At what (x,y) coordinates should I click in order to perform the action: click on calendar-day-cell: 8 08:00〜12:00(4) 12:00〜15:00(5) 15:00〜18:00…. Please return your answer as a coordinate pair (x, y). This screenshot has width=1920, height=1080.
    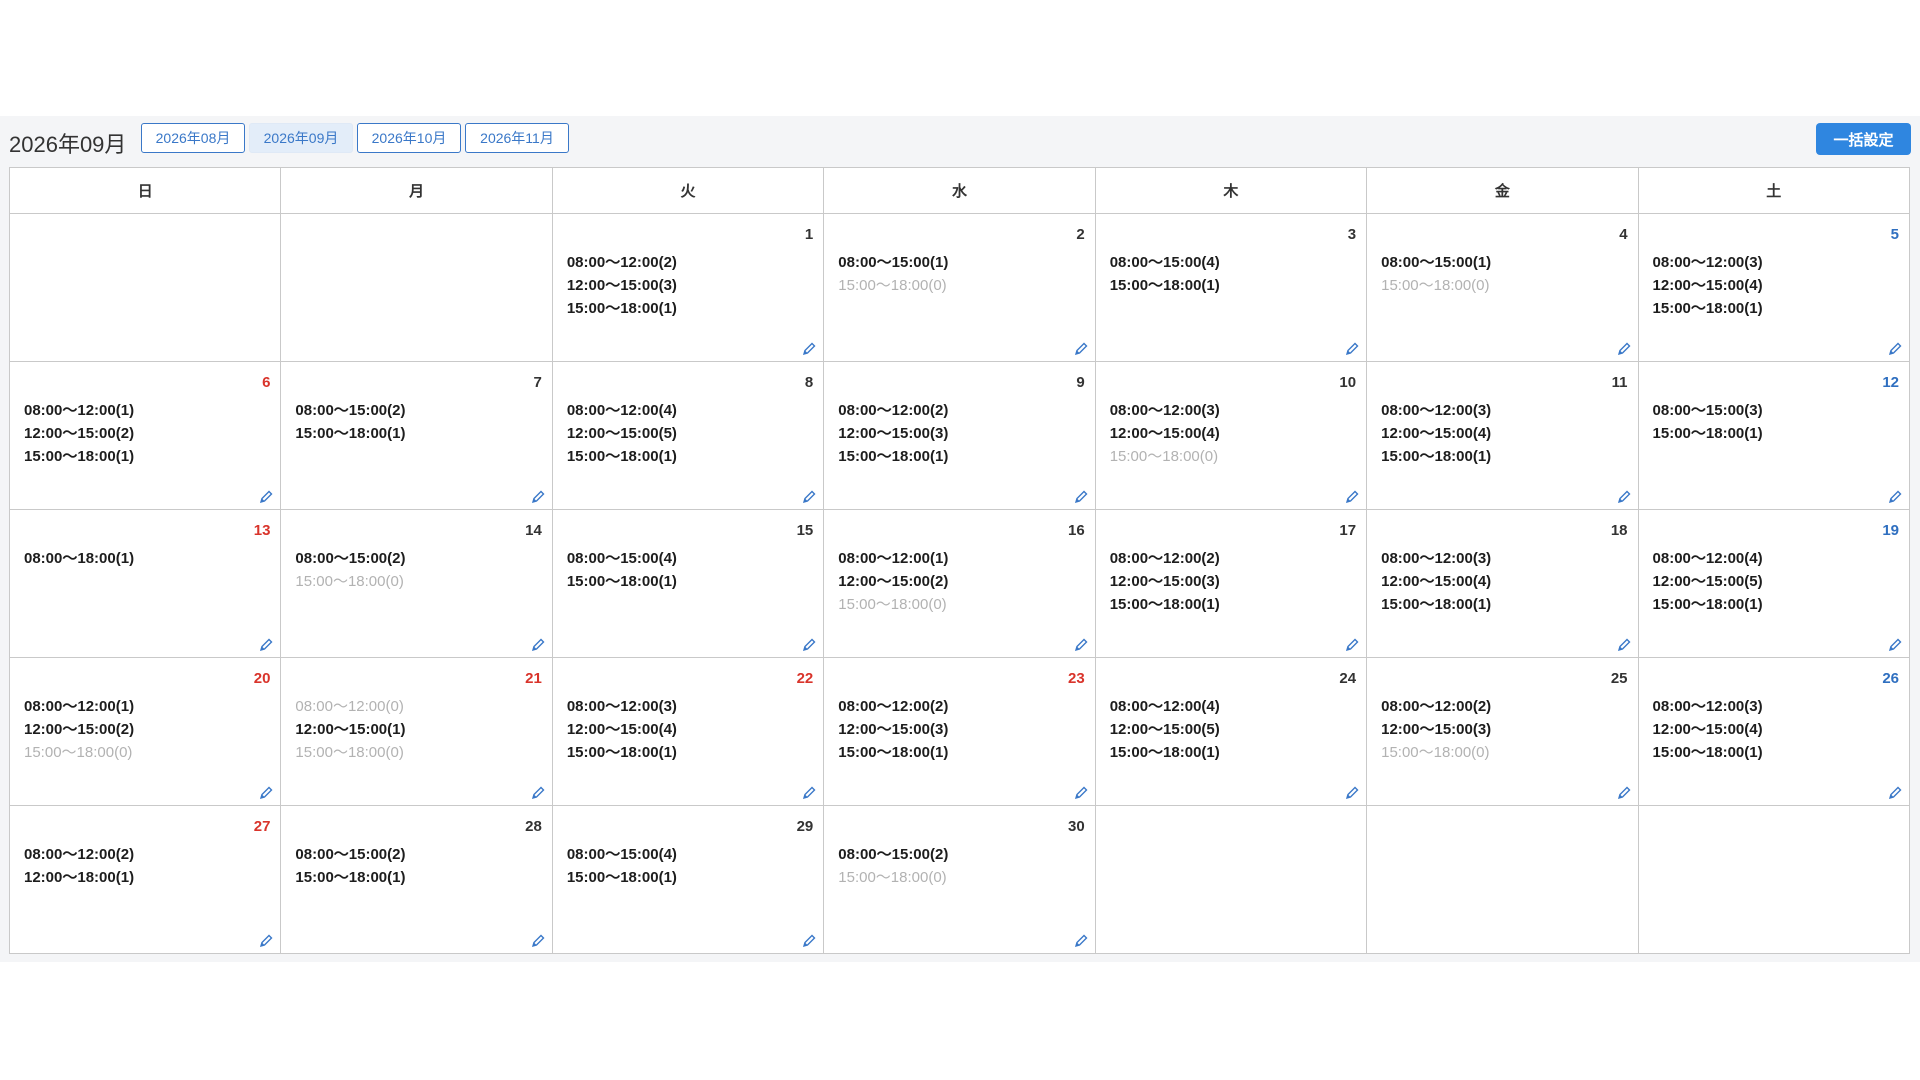
    Looking at the image, I should click on (688, 435).